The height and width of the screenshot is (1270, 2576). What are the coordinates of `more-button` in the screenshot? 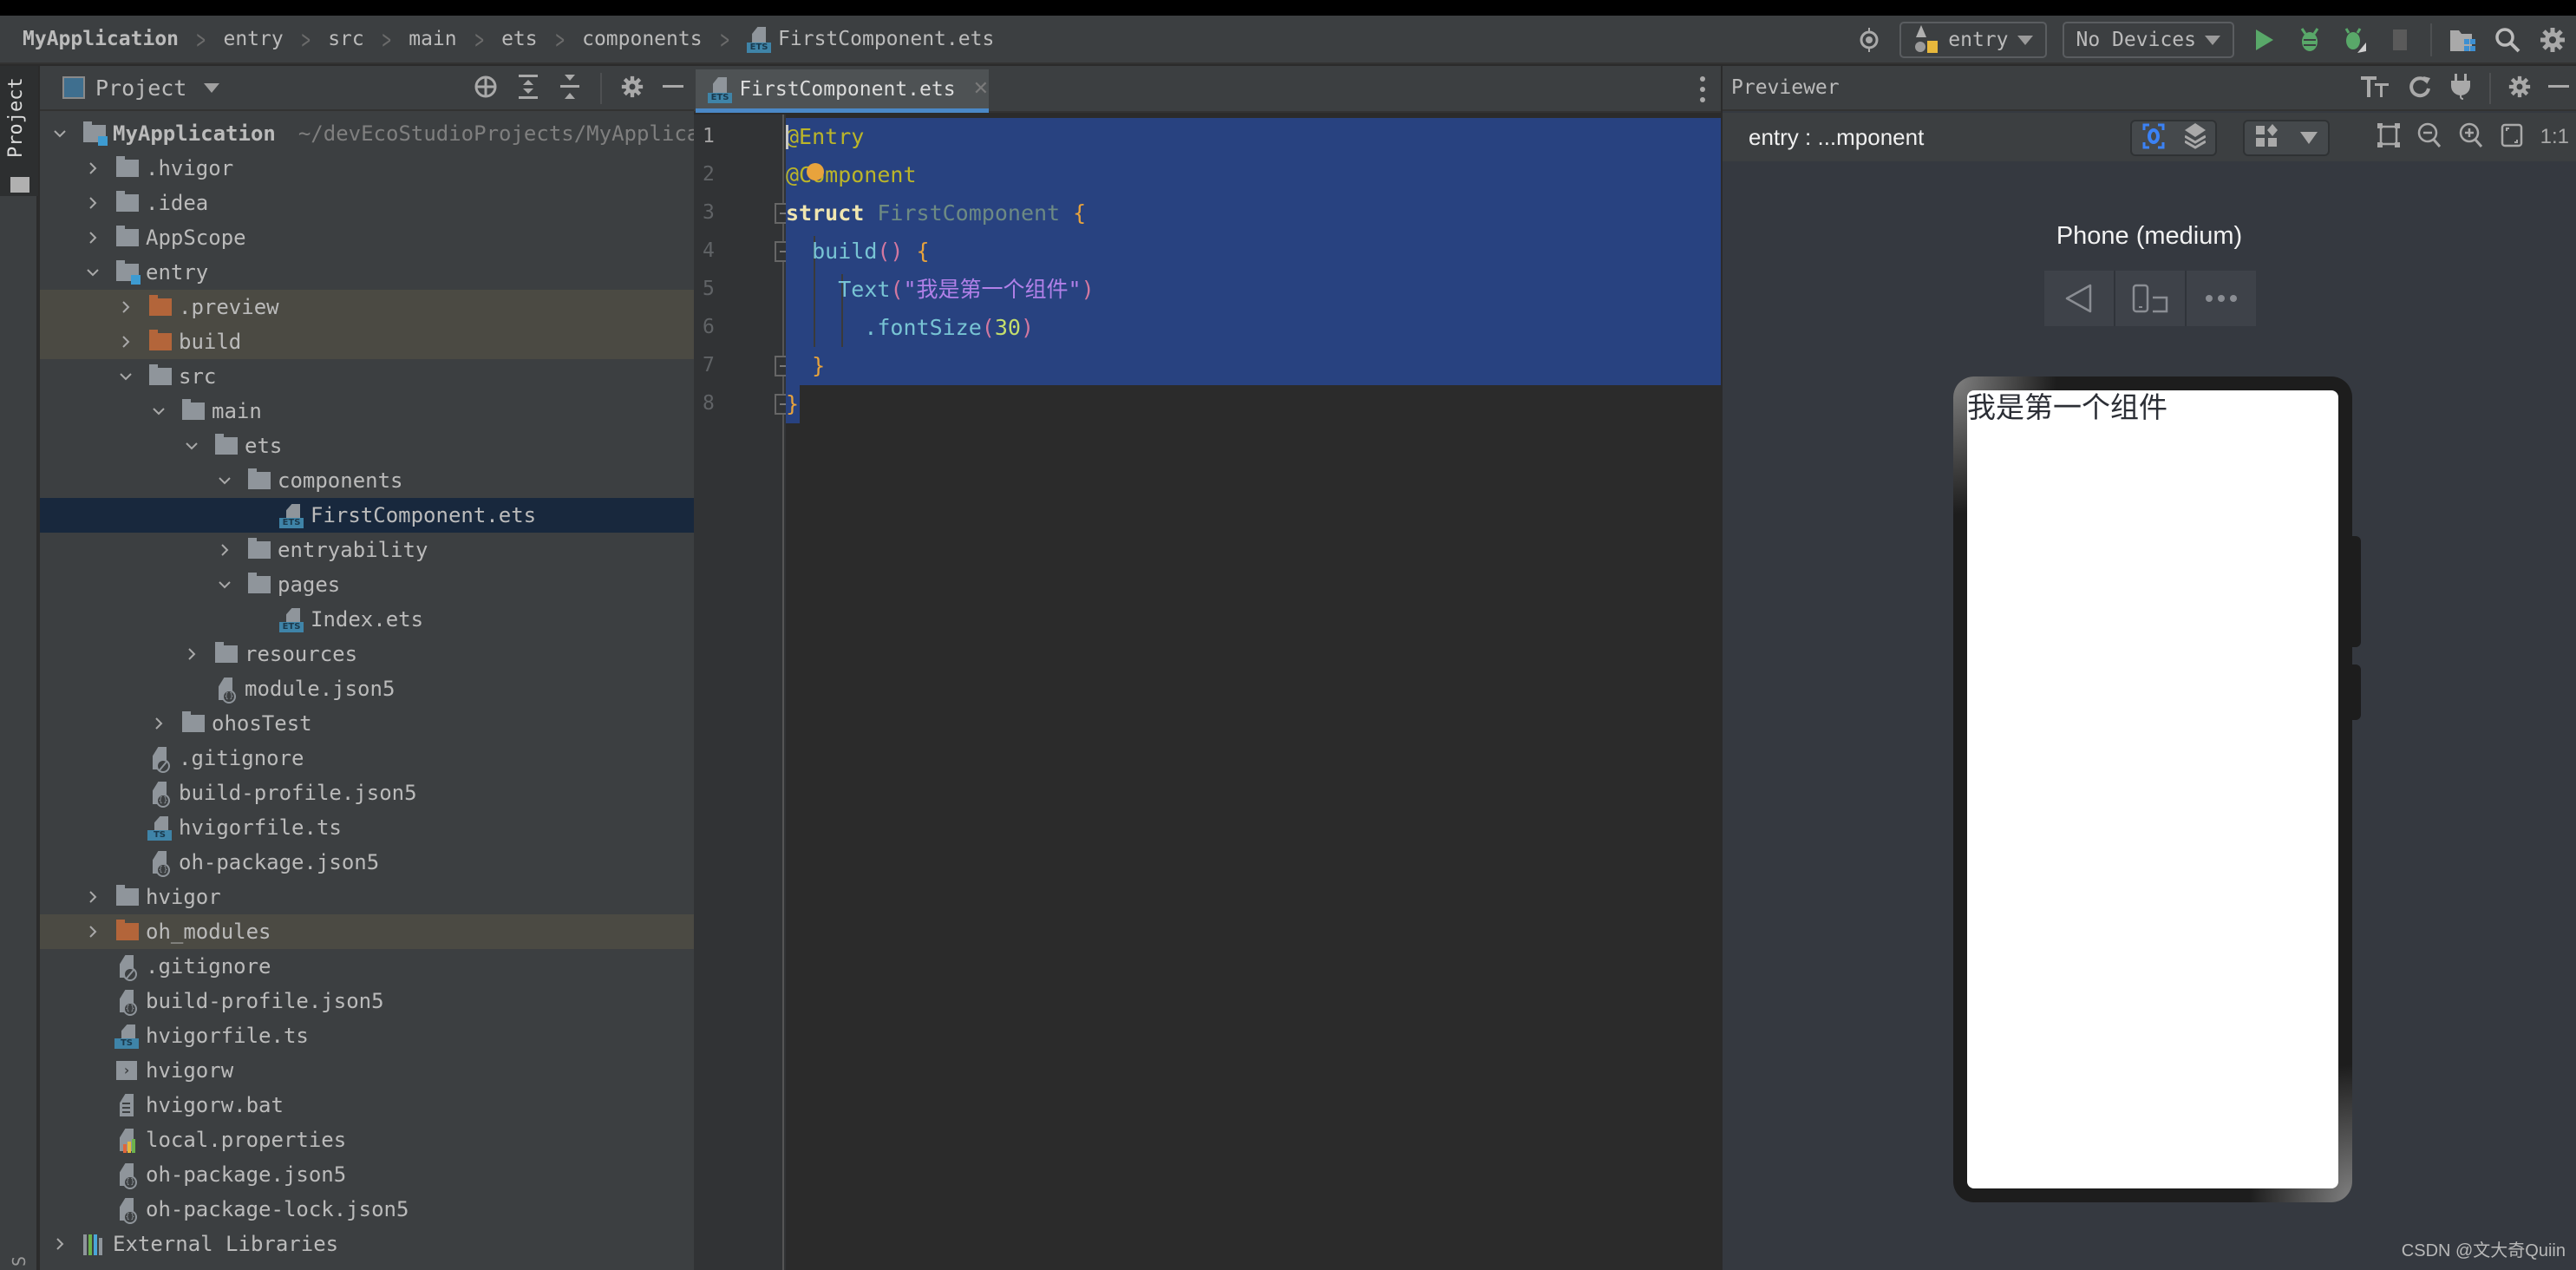 It's located at (2221, 298).